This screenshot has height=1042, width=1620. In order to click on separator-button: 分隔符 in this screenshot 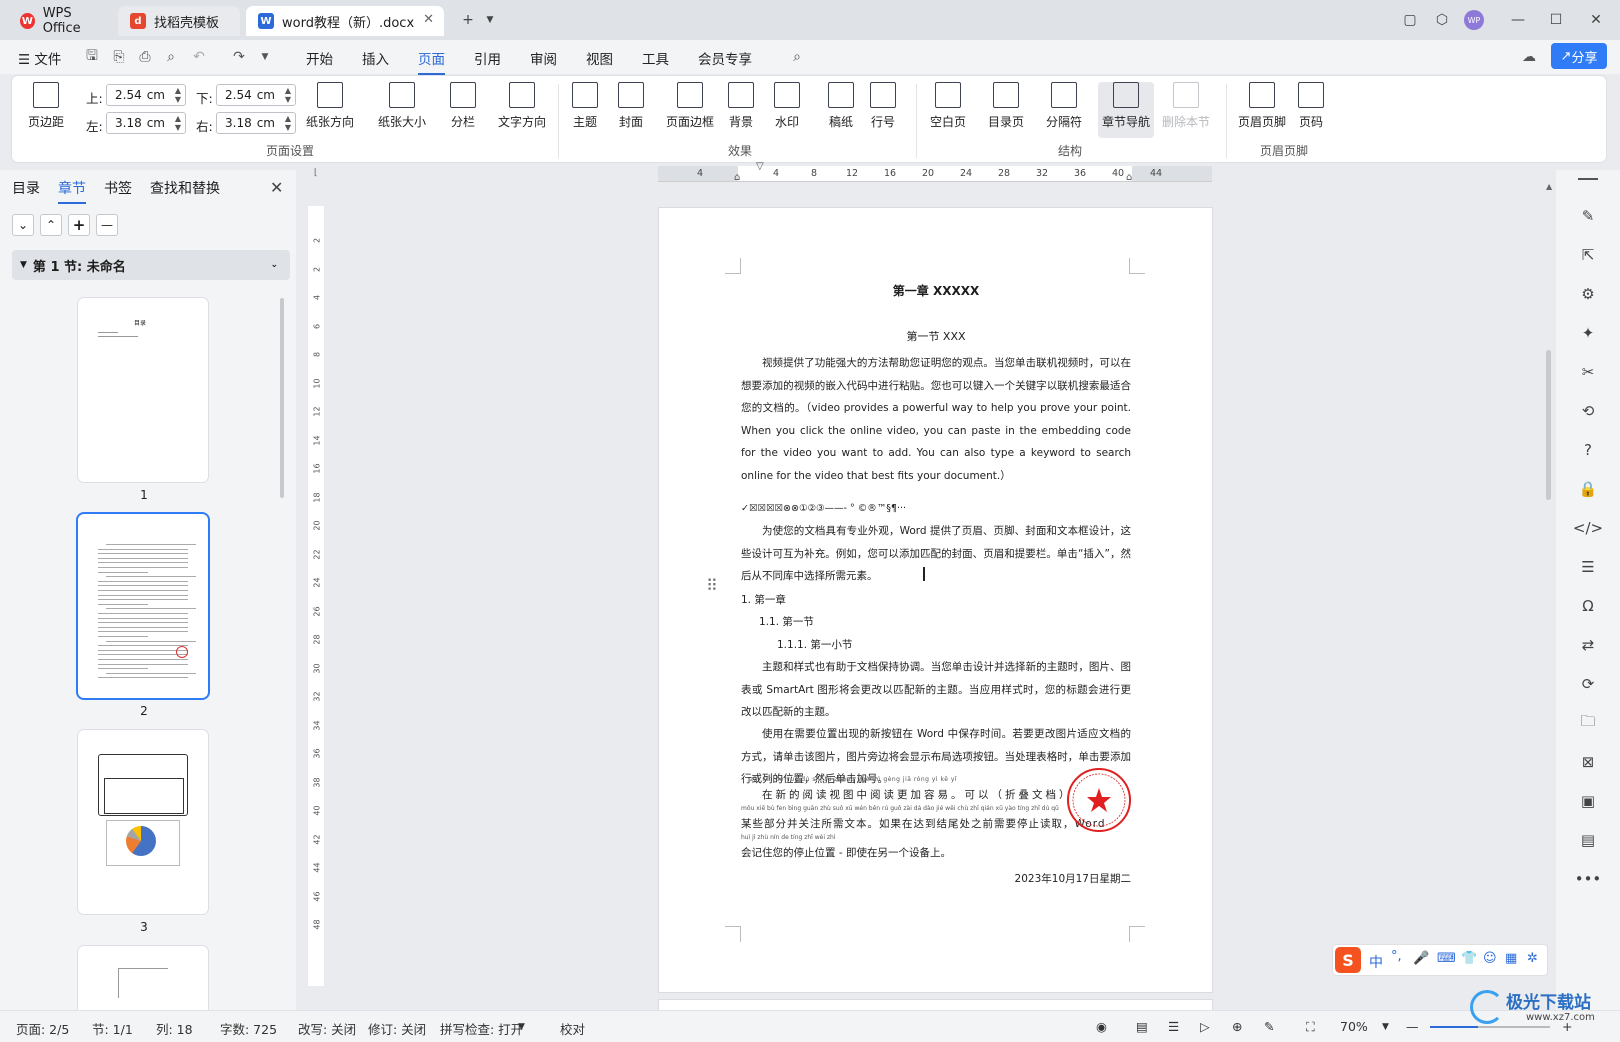, I will do `click(1064, 106)`.